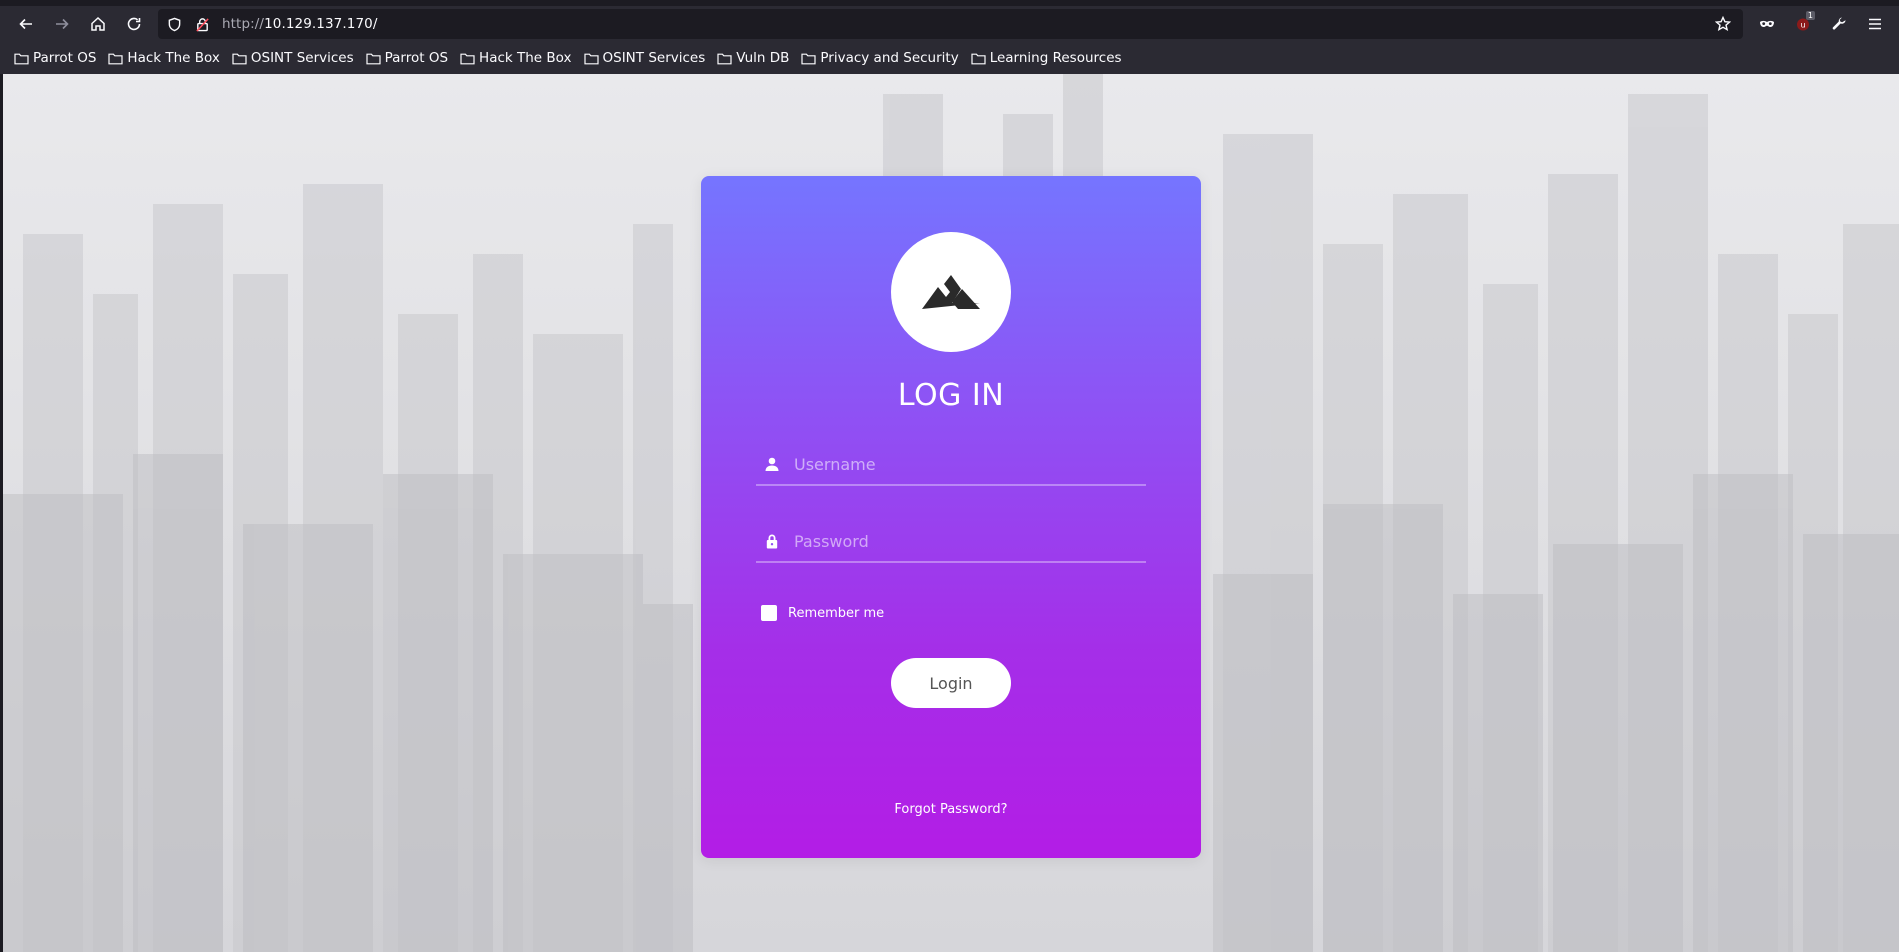 The height and width of the screenshot is (952, 1899). I want to click on mountain-icon, so click(951, 292).